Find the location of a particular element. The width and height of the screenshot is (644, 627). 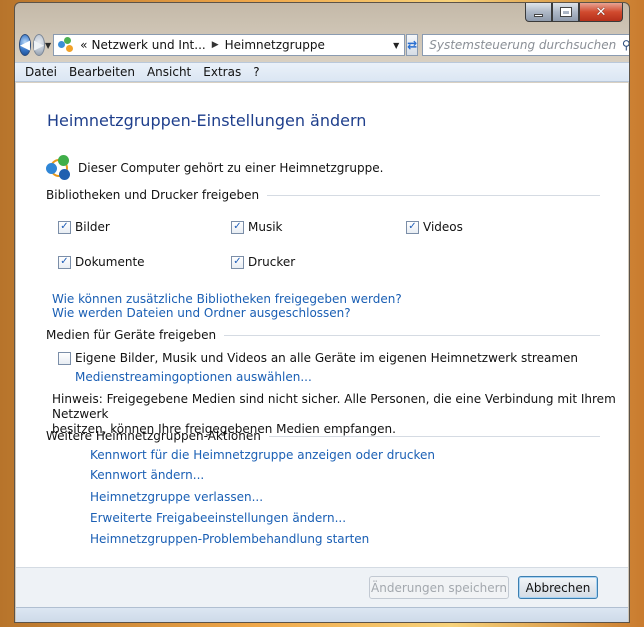

address-dropdown-icon: ▼ is located at coordinates (396, 45).